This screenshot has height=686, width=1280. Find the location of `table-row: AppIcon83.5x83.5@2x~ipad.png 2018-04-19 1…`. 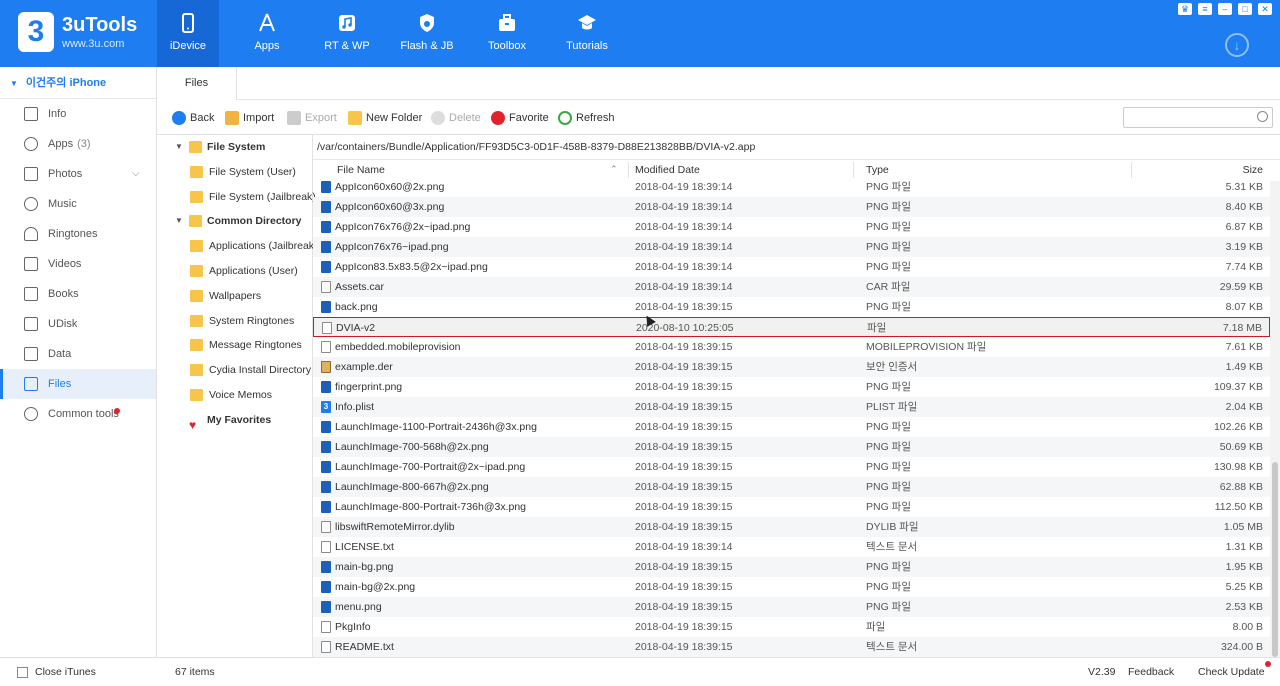

table-row: AppIcon83.5x83.5@2x~ipad.png 2018-04-19 1… is located at coordinates (791, 267).